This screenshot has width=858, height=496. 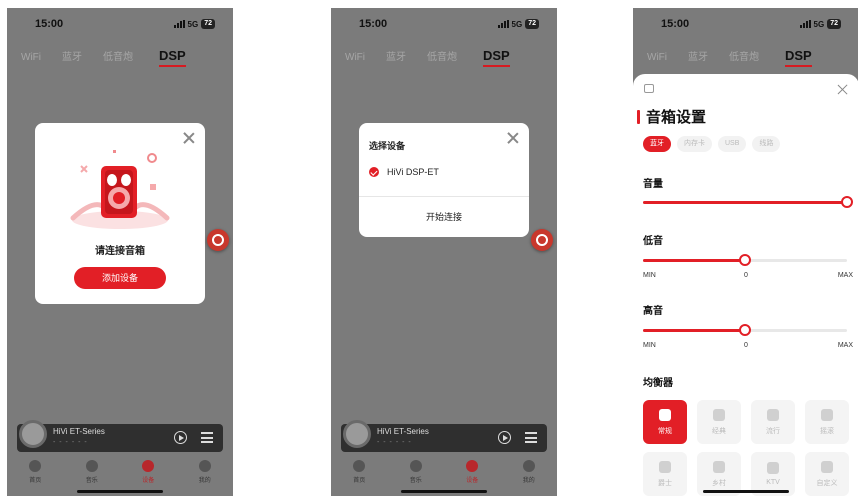 I want to click on dialog-title: 选择设备, so click(x=387, y=146).